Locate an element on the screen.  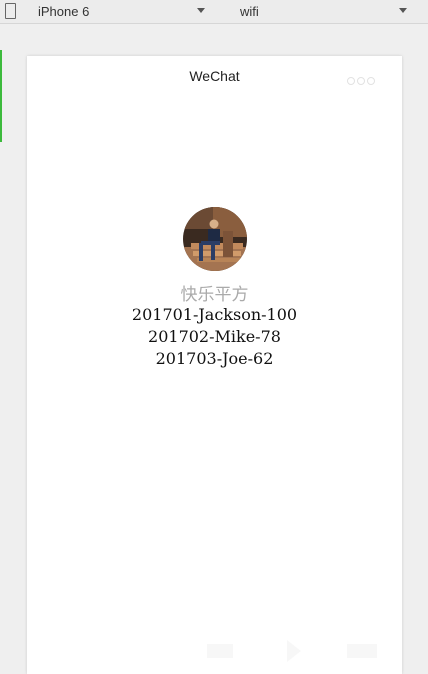
device-phone-icon is located at coordinates (10, 11).